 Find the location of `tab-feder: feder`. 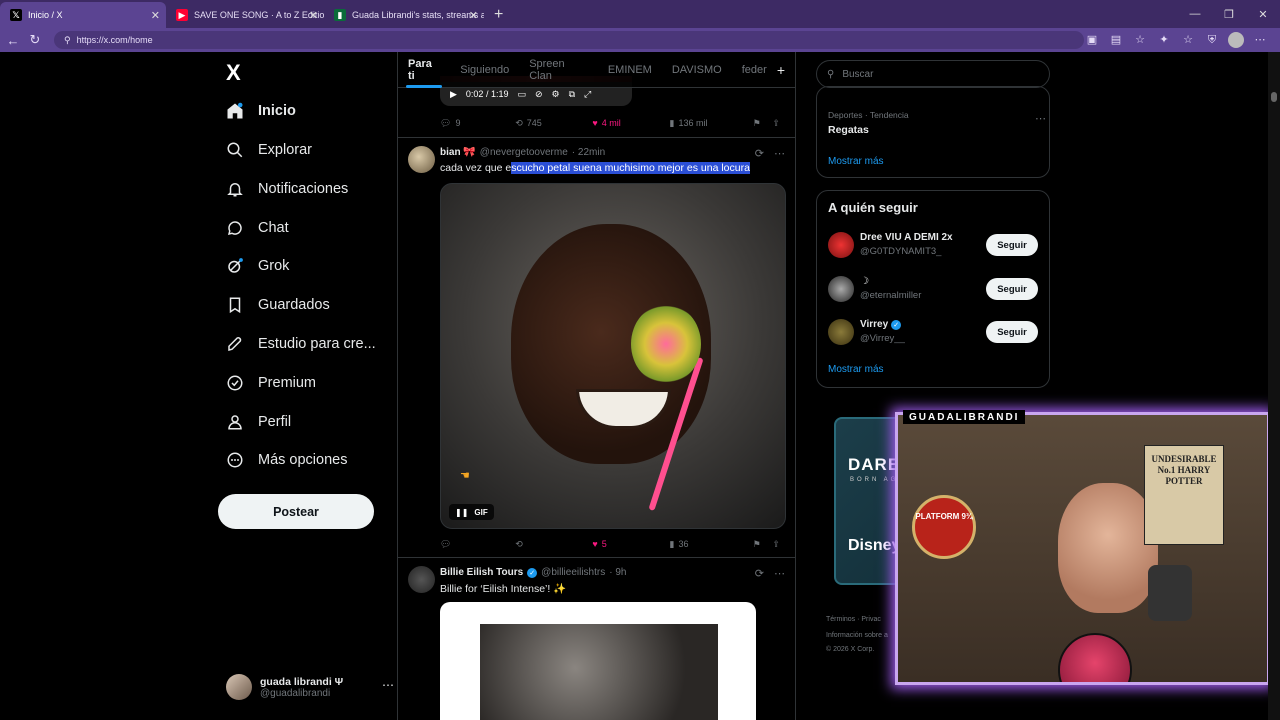

tab-feder: feder is located at coordinates (754, 70).